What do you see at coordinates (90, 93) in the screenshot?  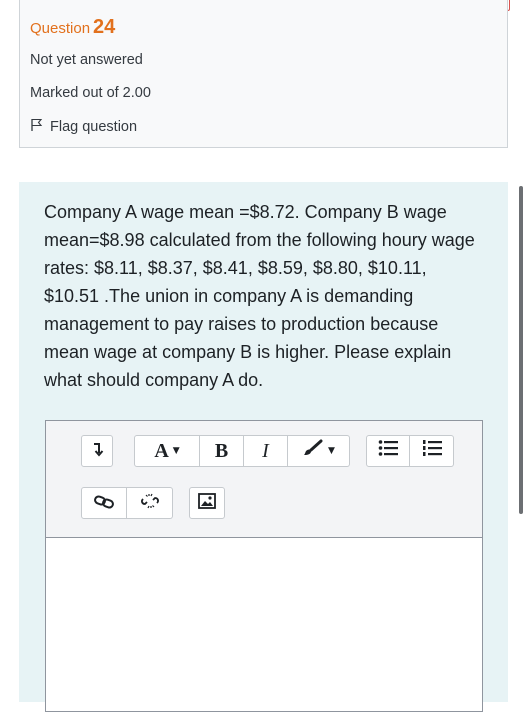 I see `question-marks: Marked out of 2.00` at bounding box center [90, 93].